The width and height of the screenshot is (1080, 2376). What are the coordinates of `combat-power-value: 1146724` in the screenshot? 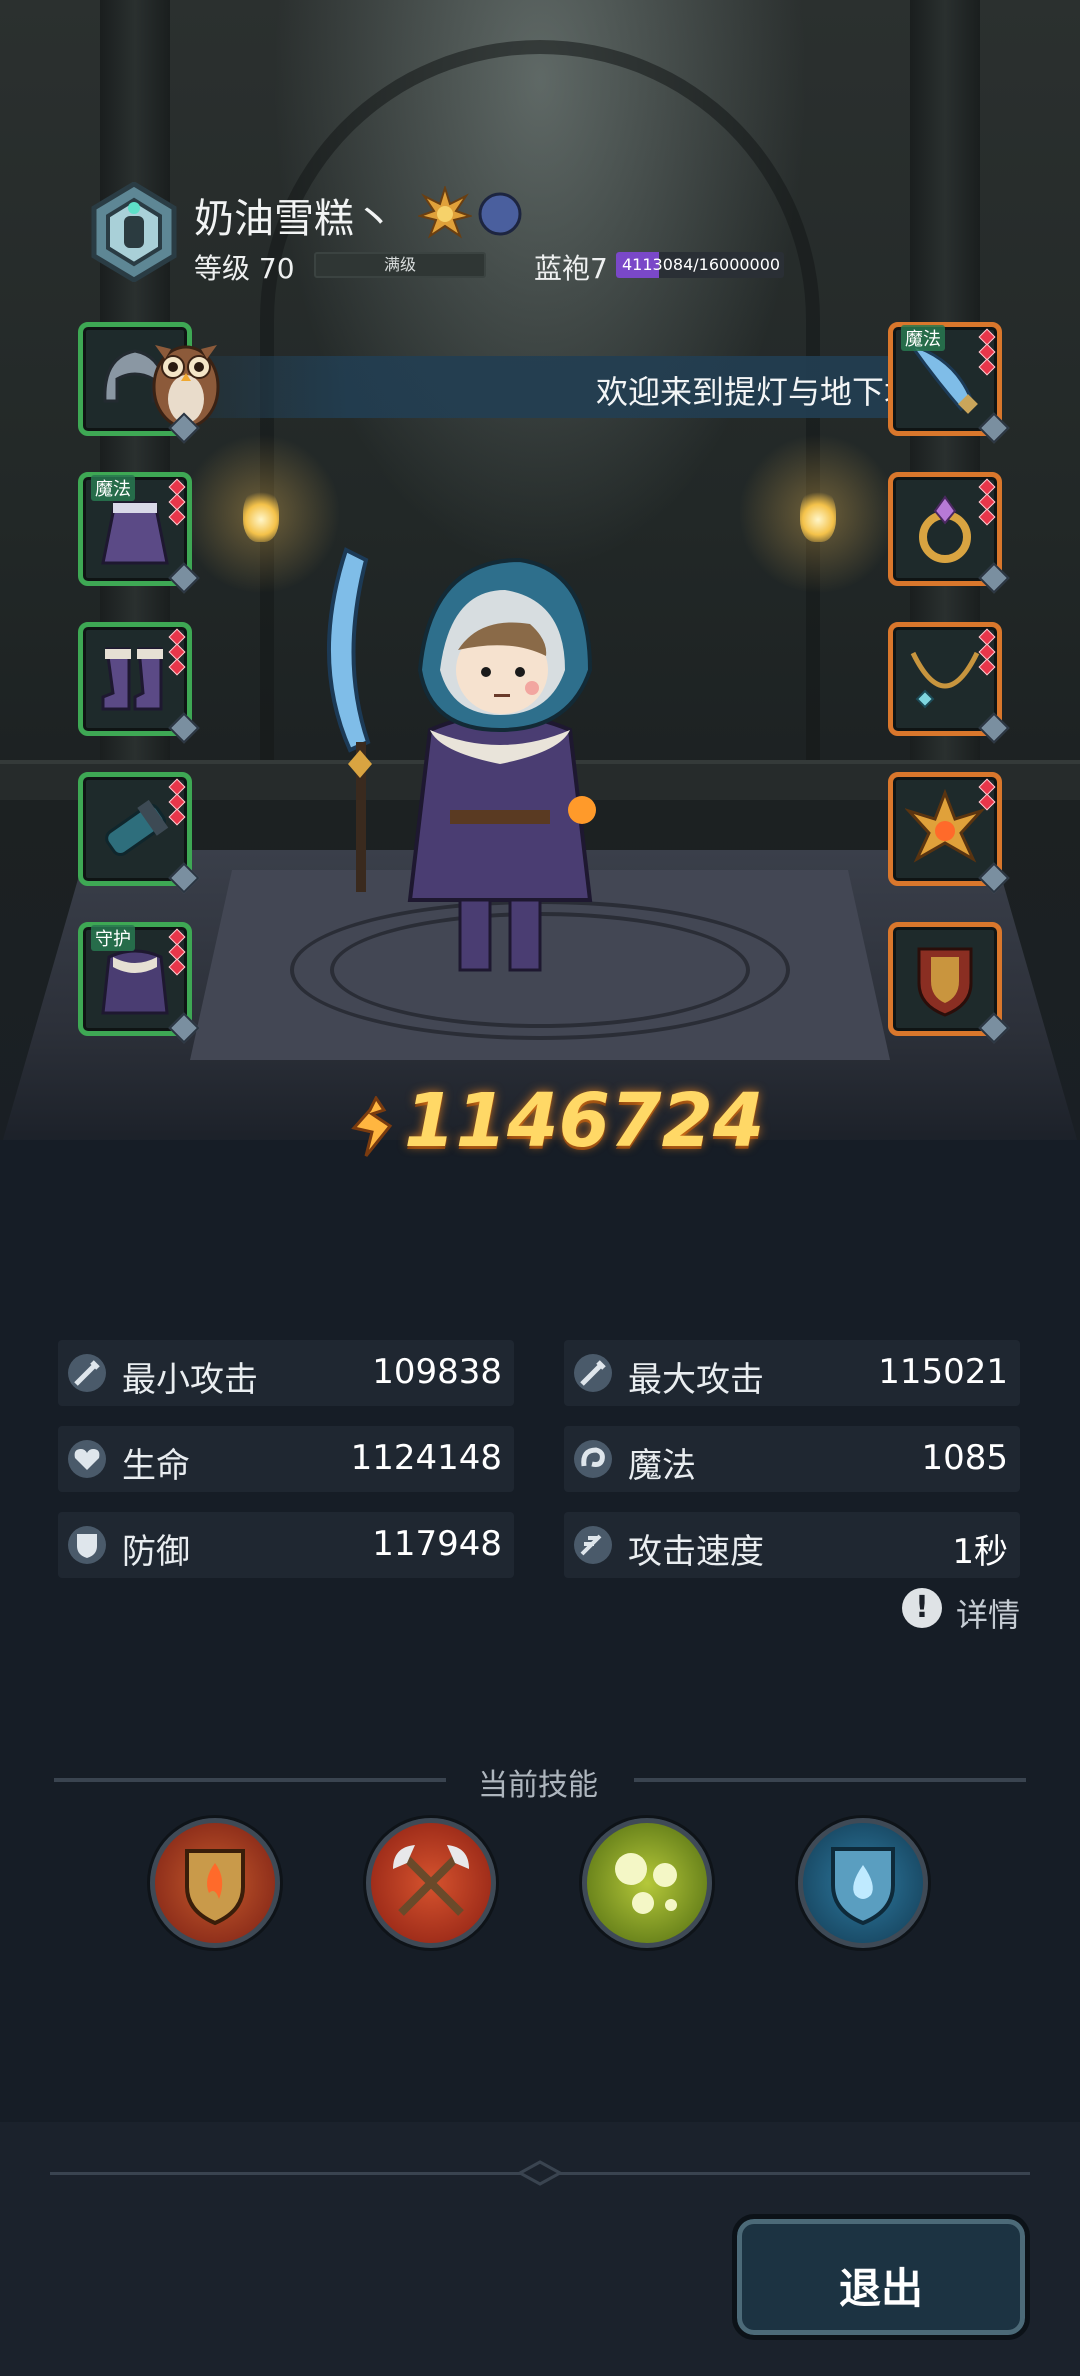 It's located at (584, 1121).